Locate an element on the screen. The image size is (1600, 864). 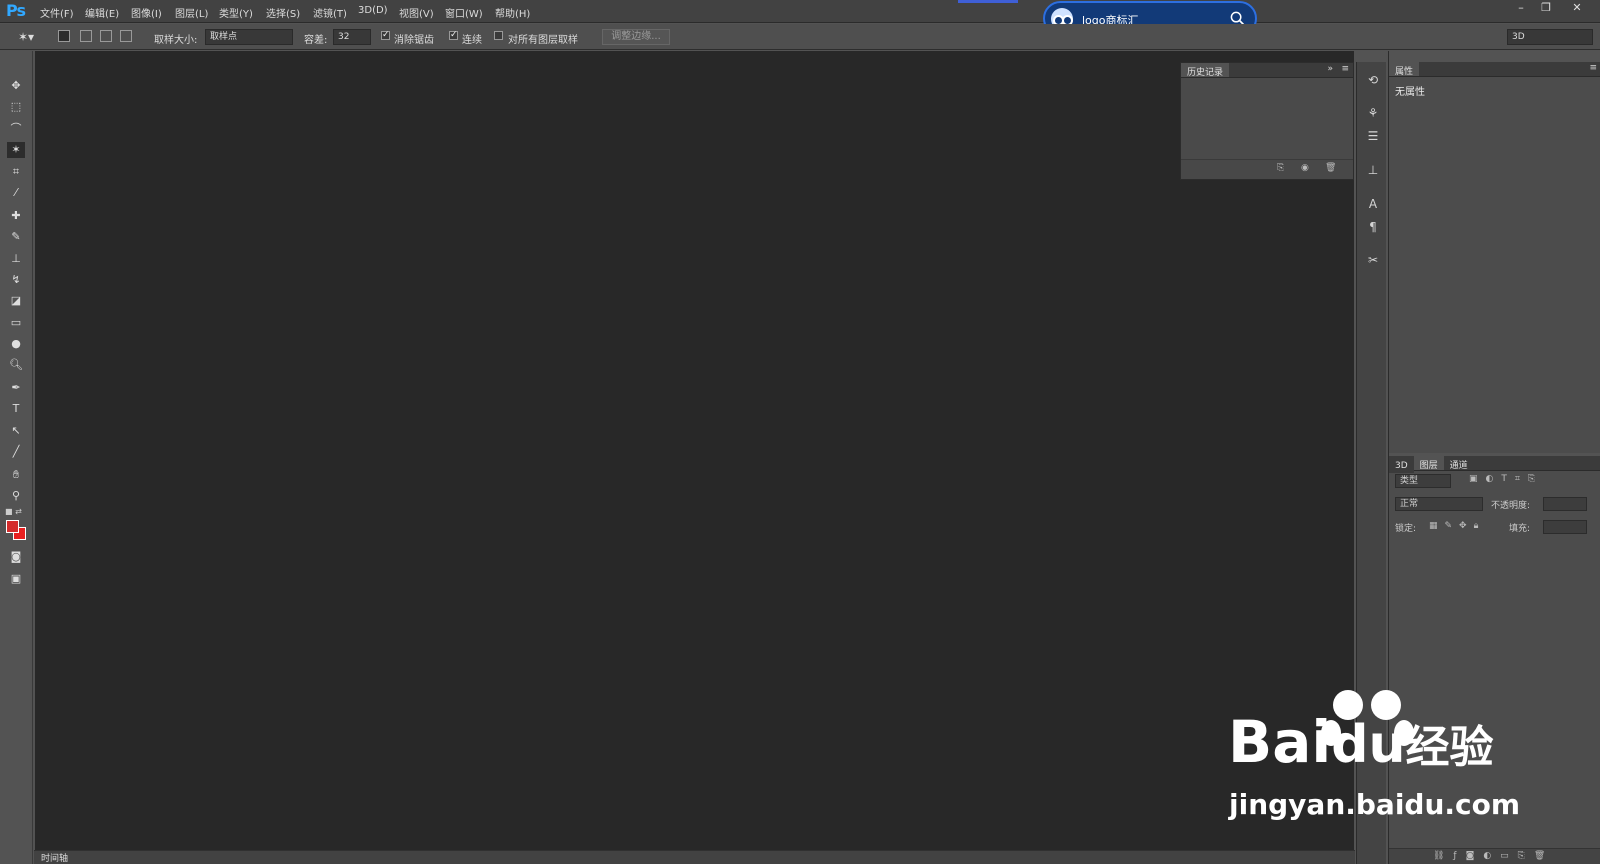
menu-item: 文件(F) is located at coordinates (57, 12).